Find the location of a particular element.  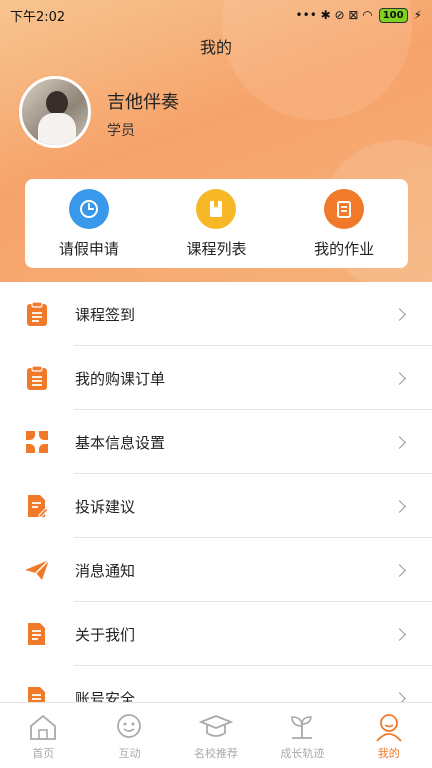

quick-my-homework: 我的作业 is located at coordinates (344, 223).